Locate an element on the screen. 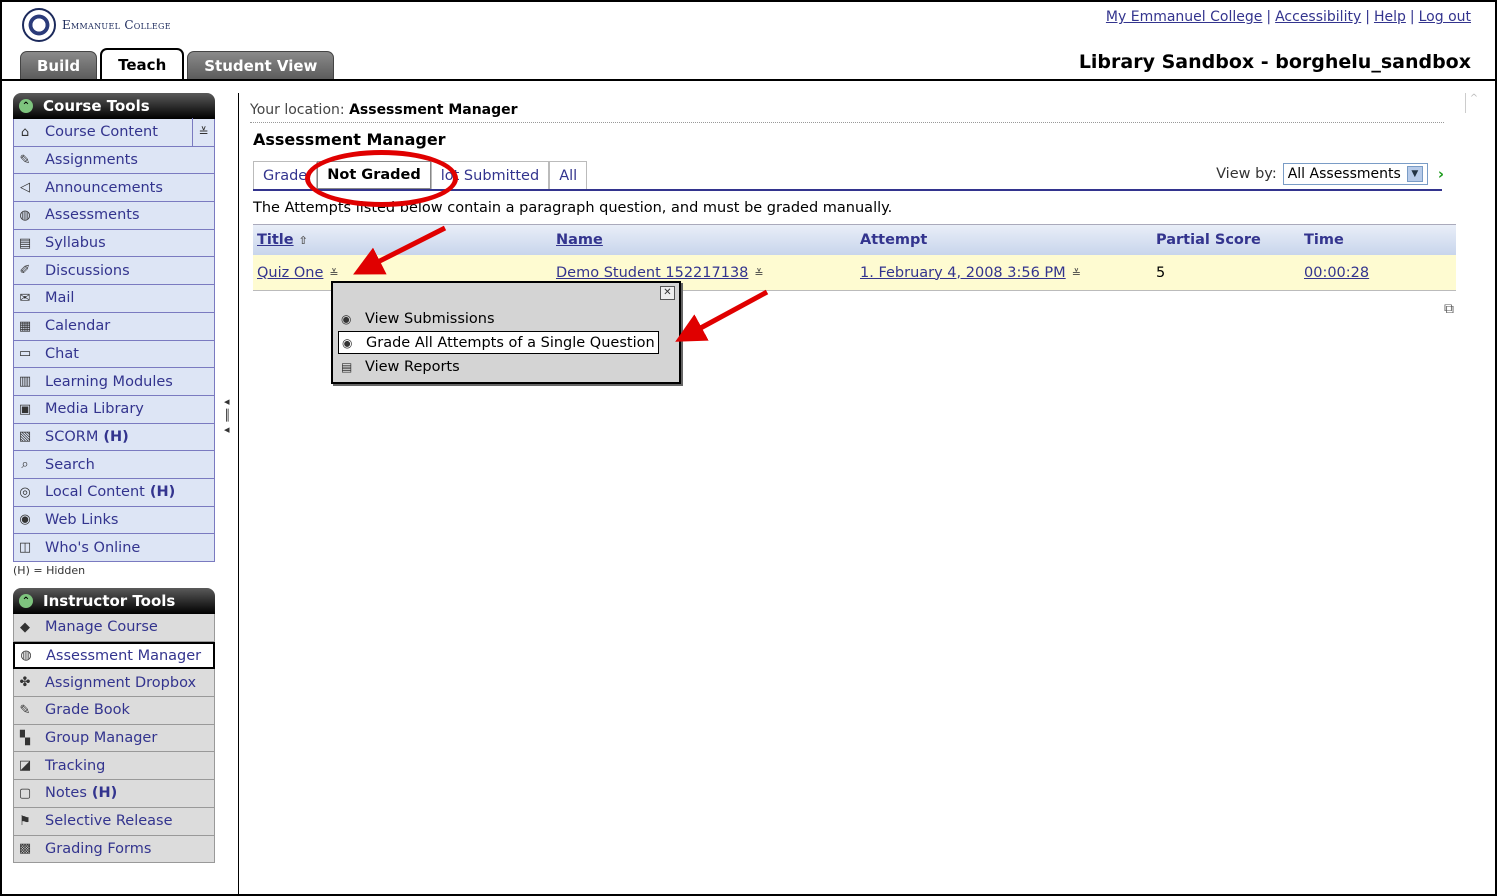  college-seal-icon is located at coordinates (39, 25).